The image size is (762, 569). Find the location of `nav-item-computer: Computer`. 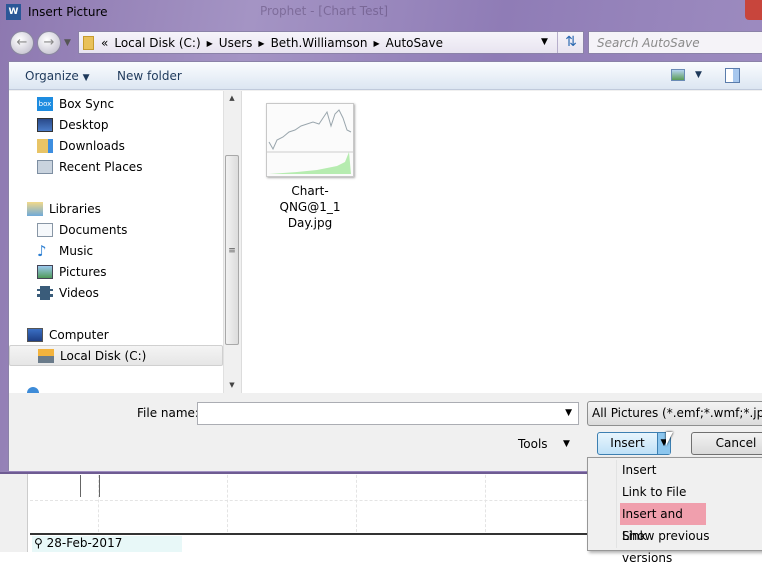

nav-item-computer: Computer is located at coordinates (68, 334).